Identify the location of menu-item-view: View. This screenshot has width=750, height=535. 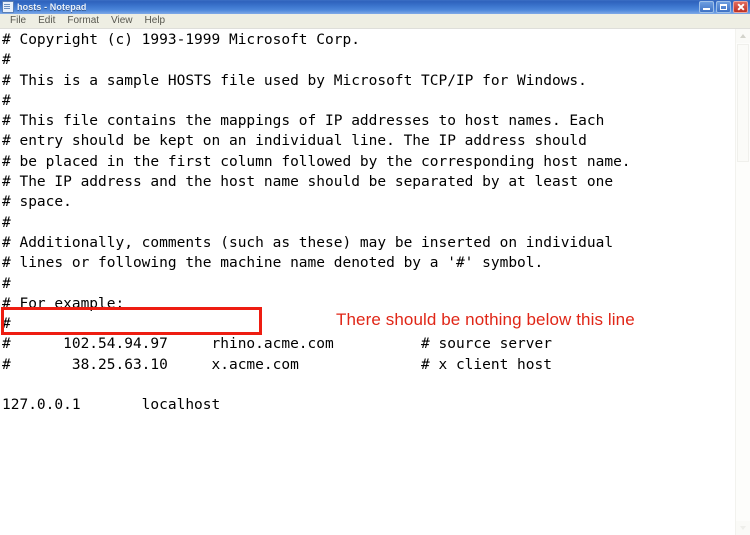
(122, 21).